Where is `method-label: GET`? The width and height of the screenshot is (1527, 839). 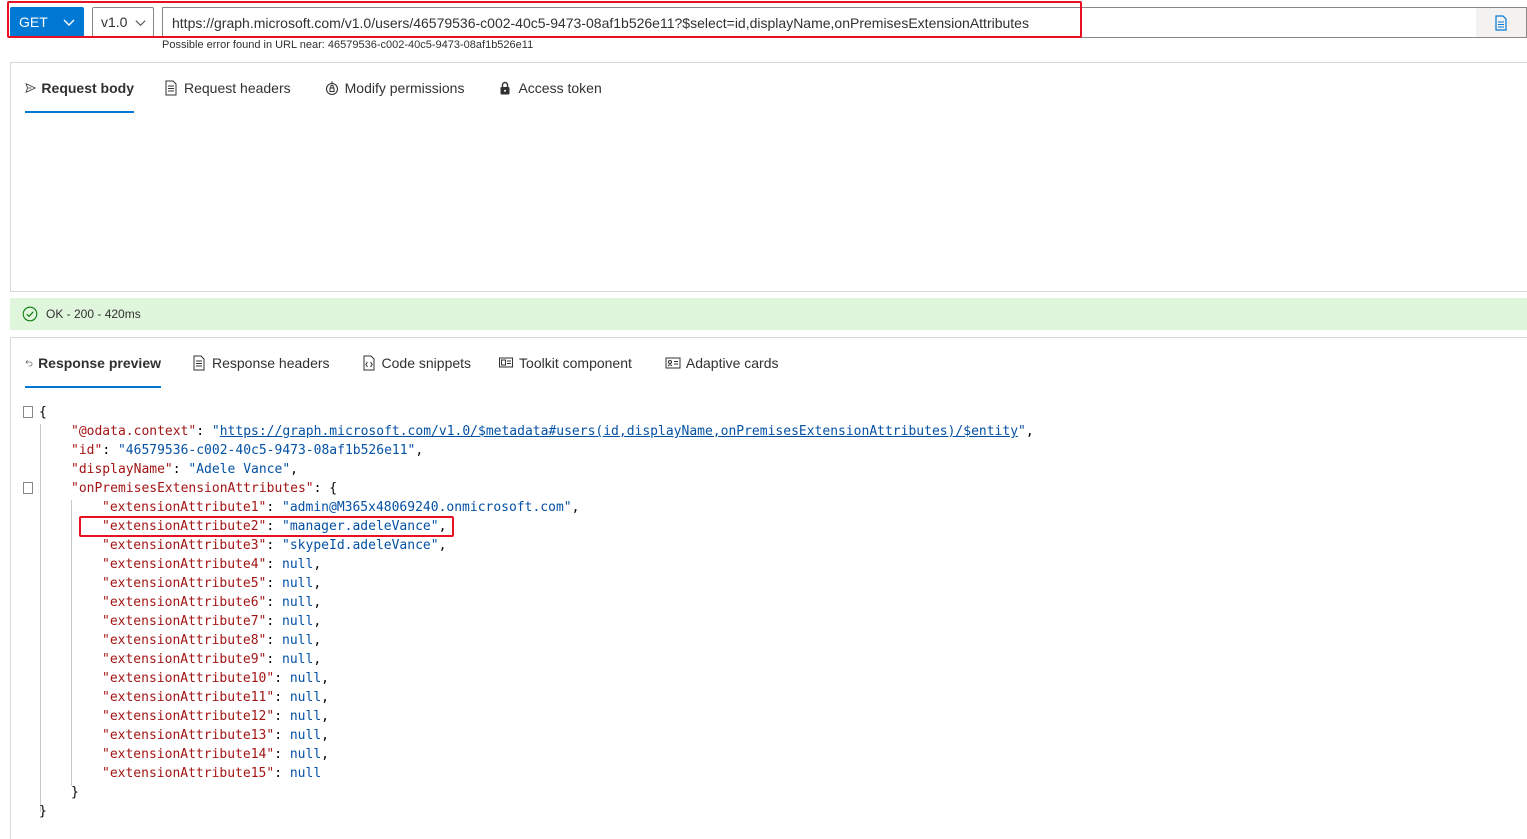
method-label: GET is located at coordinates (33, 22).